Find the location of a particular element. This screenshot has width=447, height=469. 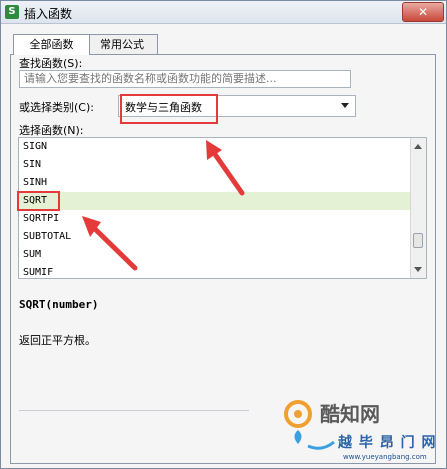

tab-common-formulas: 常用公式 is located at coordinates (122, 44).